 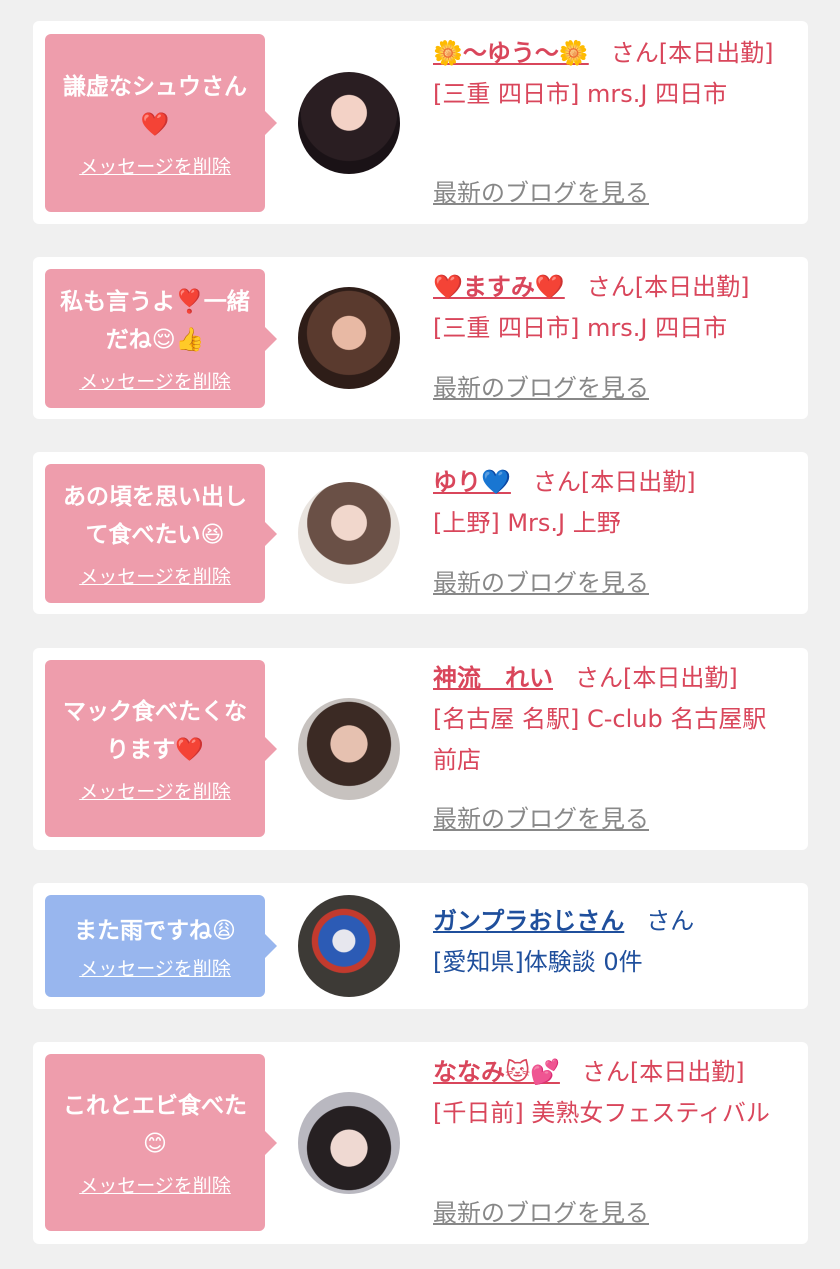 I want to click on message-text: マック食べたくなります❤️, so click(x=155, y=731).